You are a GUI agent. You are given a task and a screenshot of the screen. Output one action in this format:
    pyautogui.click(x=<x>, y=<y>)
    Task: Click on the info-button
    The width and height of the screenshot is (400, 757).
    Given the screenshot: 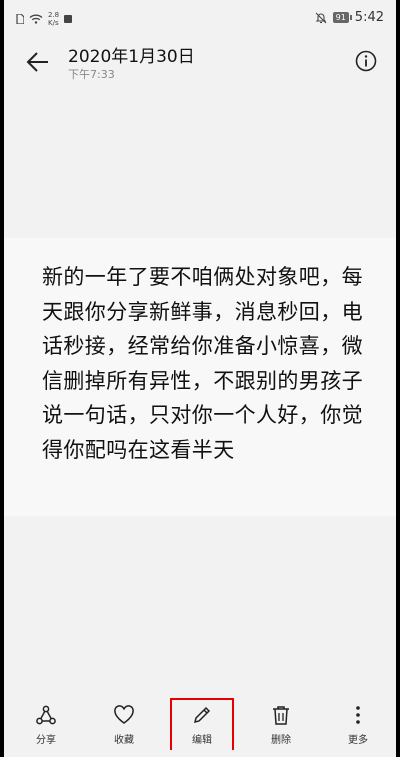 What is the action you would take?
    pyautogui.click(x=366, y=61)
    